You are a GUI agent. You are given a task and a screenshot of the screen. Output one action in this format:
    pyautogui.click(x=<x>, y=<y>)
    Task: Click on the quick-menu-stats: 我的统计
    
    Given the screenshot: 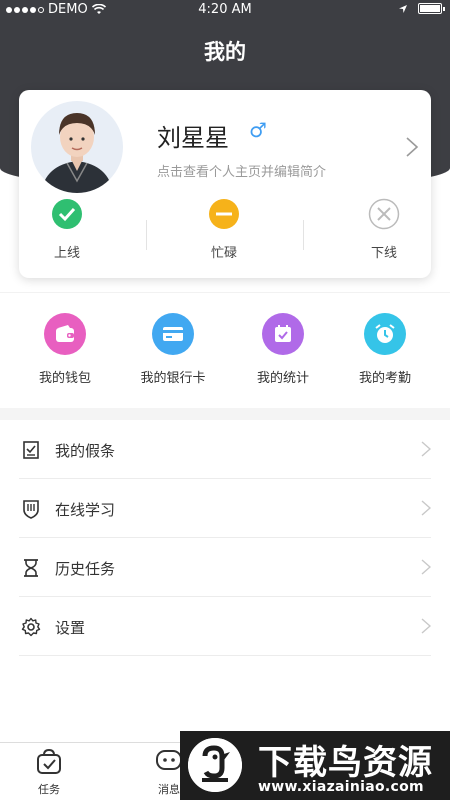 What is the action you would take?
    pyautogui.click(x=283, y=349)
    